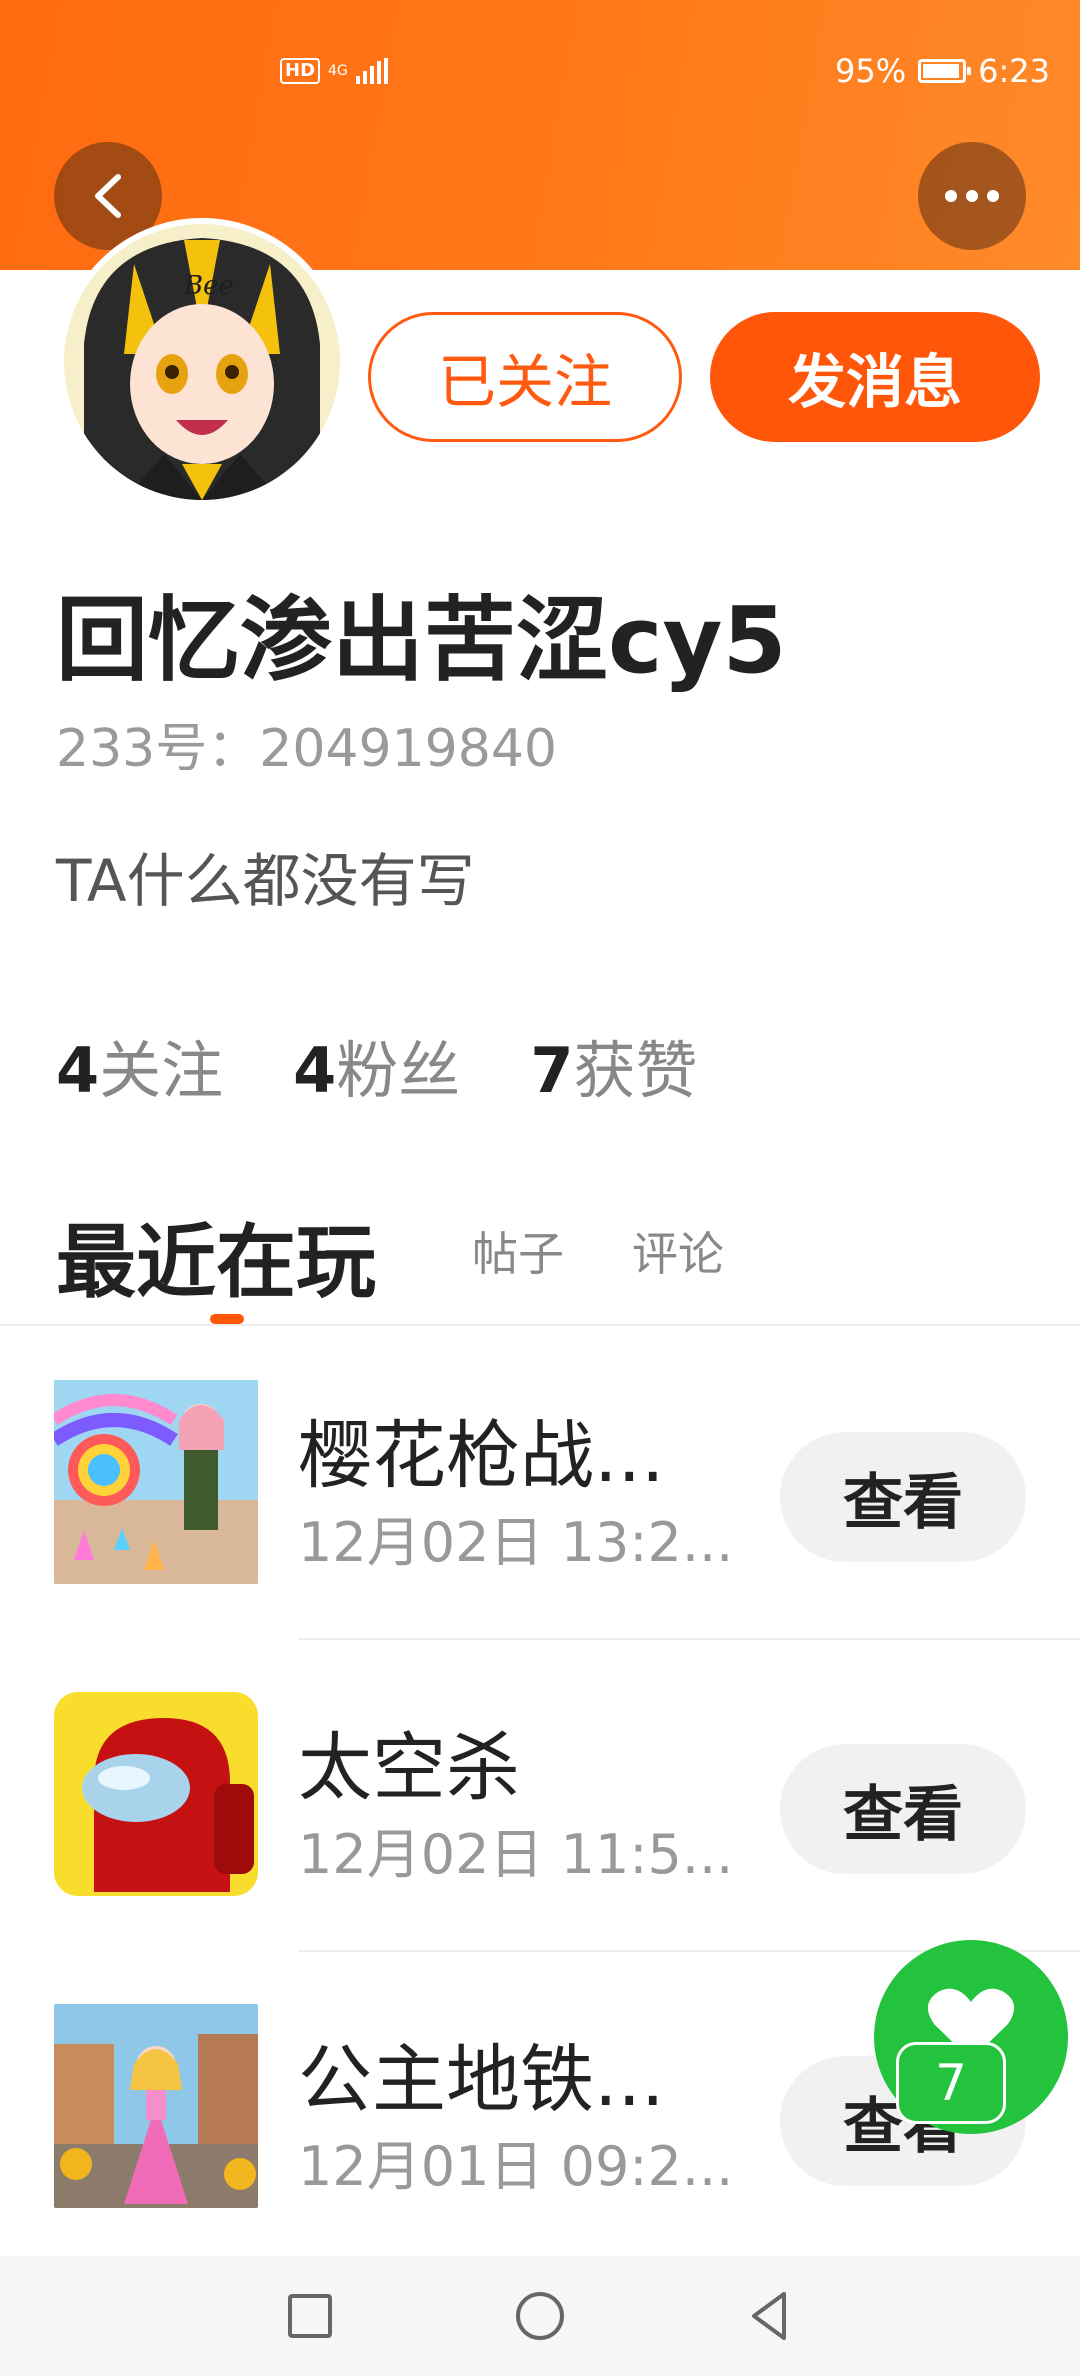 This screenshot has width=1080, height=2376. What do you see at coordinates (540, 1796) in the screenshot?
I see `game-list-item: 太空杀 12月02日 11:5... 查看` at bounding box center [540, 1796].